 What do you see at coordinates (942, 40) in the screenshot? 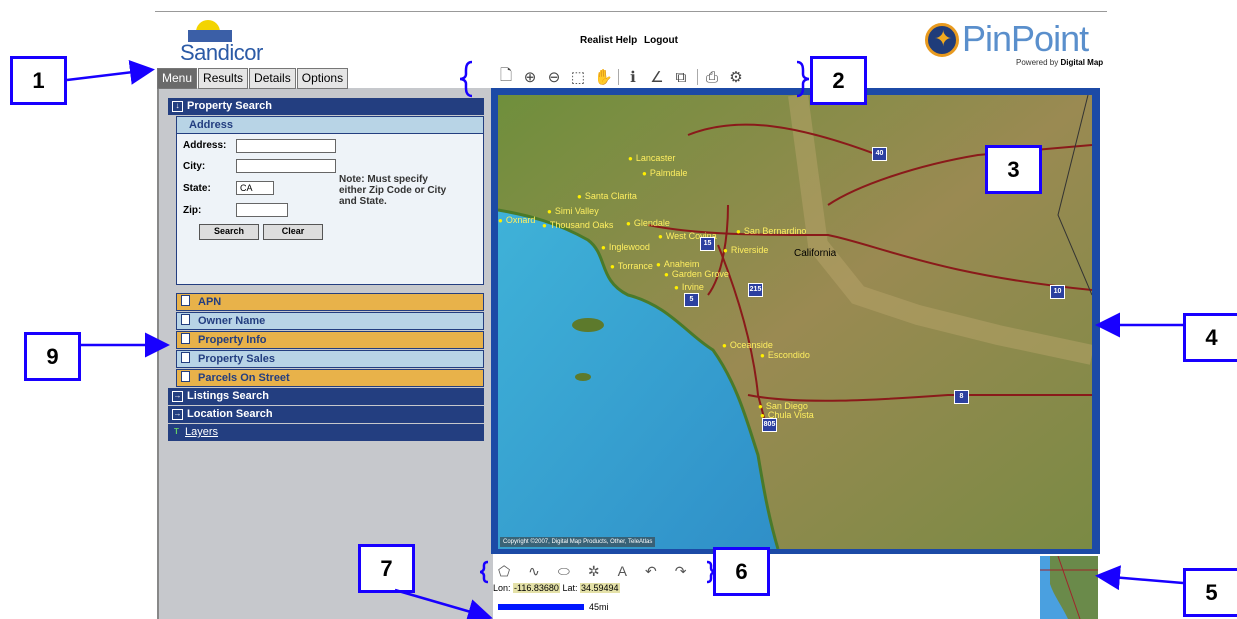
I see `compass-icon` at bounding box center [942, 40].